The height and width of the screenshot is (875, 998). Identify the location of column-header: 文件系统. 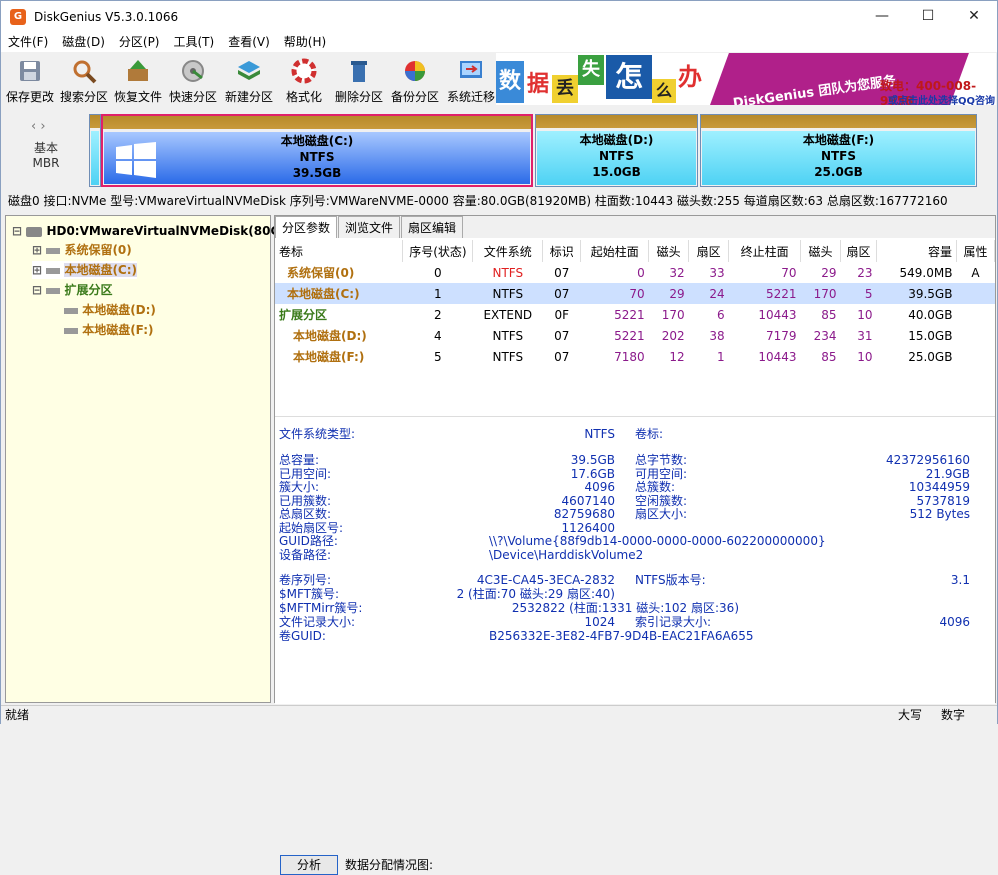
(508, 251).